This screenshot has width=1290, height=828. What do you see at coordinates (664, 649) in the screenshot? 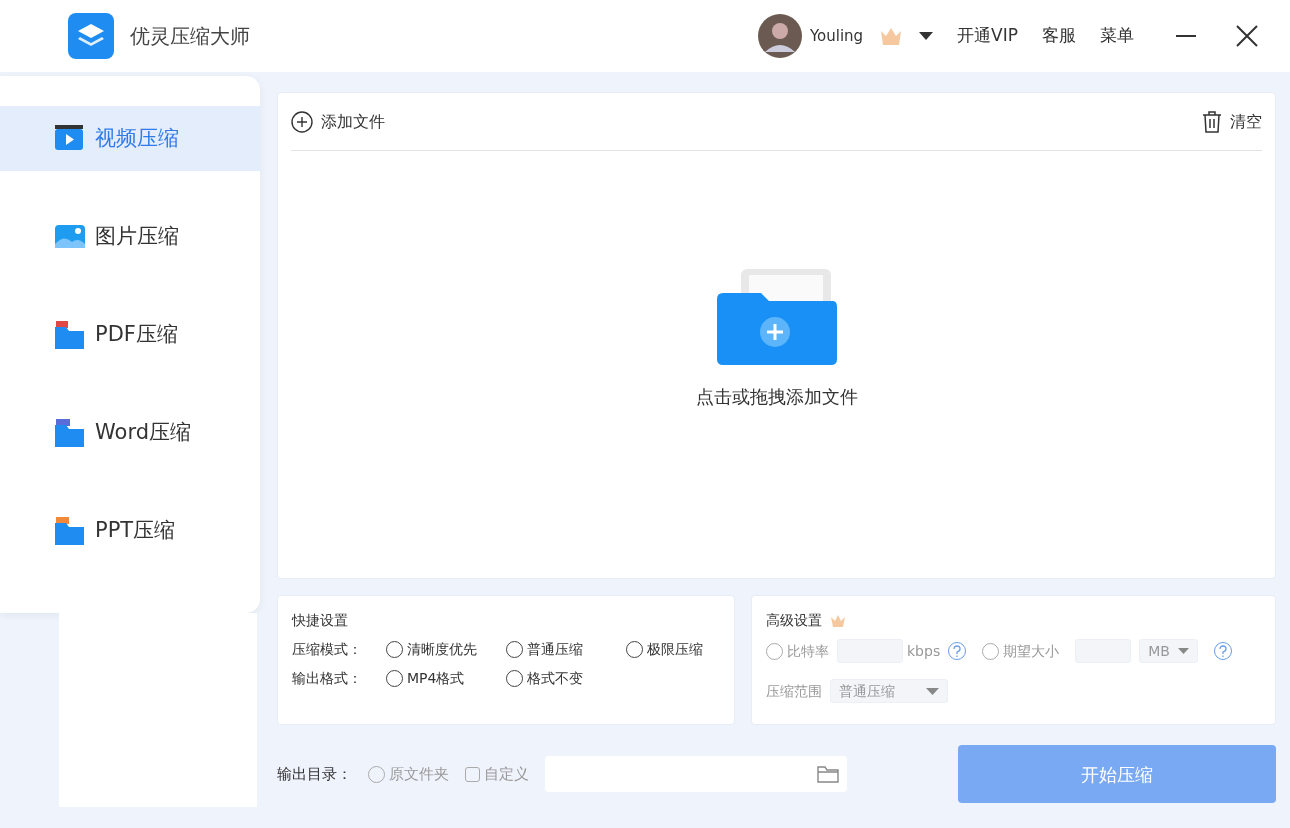
I see `radio-option: 极限压缩` at bounding box center [664, 649].